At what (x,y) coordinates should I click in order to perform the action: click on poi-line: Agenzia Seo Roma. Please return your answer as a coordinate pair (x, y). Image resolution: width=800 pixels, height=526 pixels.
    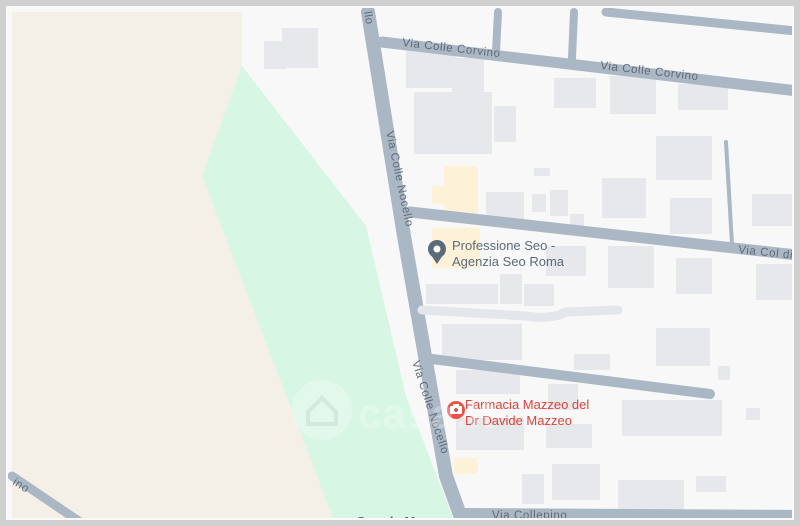
    Looking at the image, I should click on (508, 261).